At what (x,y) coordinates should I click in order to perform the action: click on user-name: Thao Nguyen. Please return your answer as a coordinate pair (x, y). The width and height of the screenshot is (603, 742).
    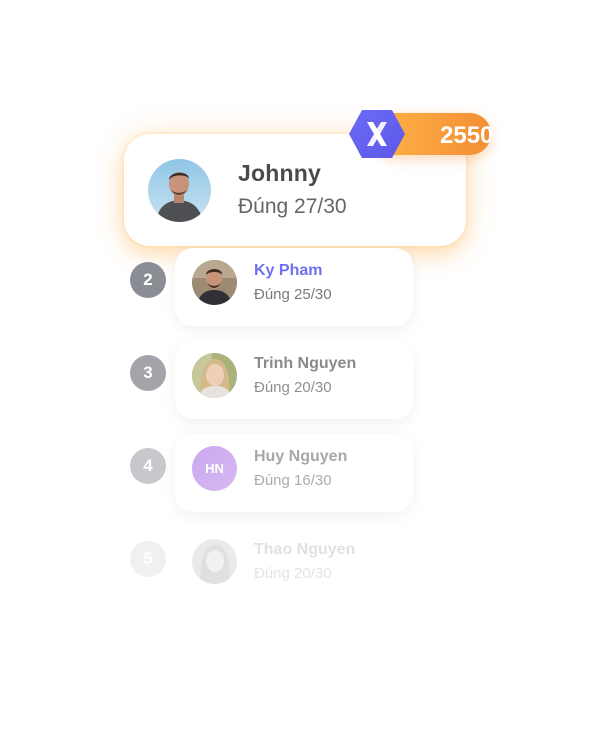
    Looking at the image, I should click on (305, 549).